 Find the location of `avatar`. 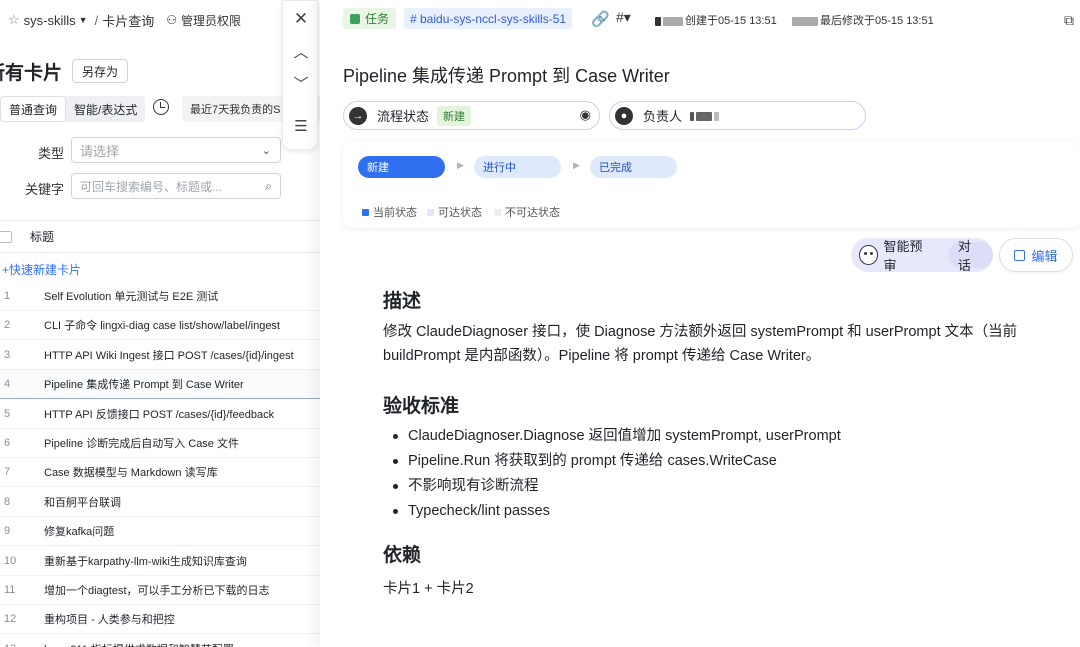

avatar is located at coordinates (705, 115).